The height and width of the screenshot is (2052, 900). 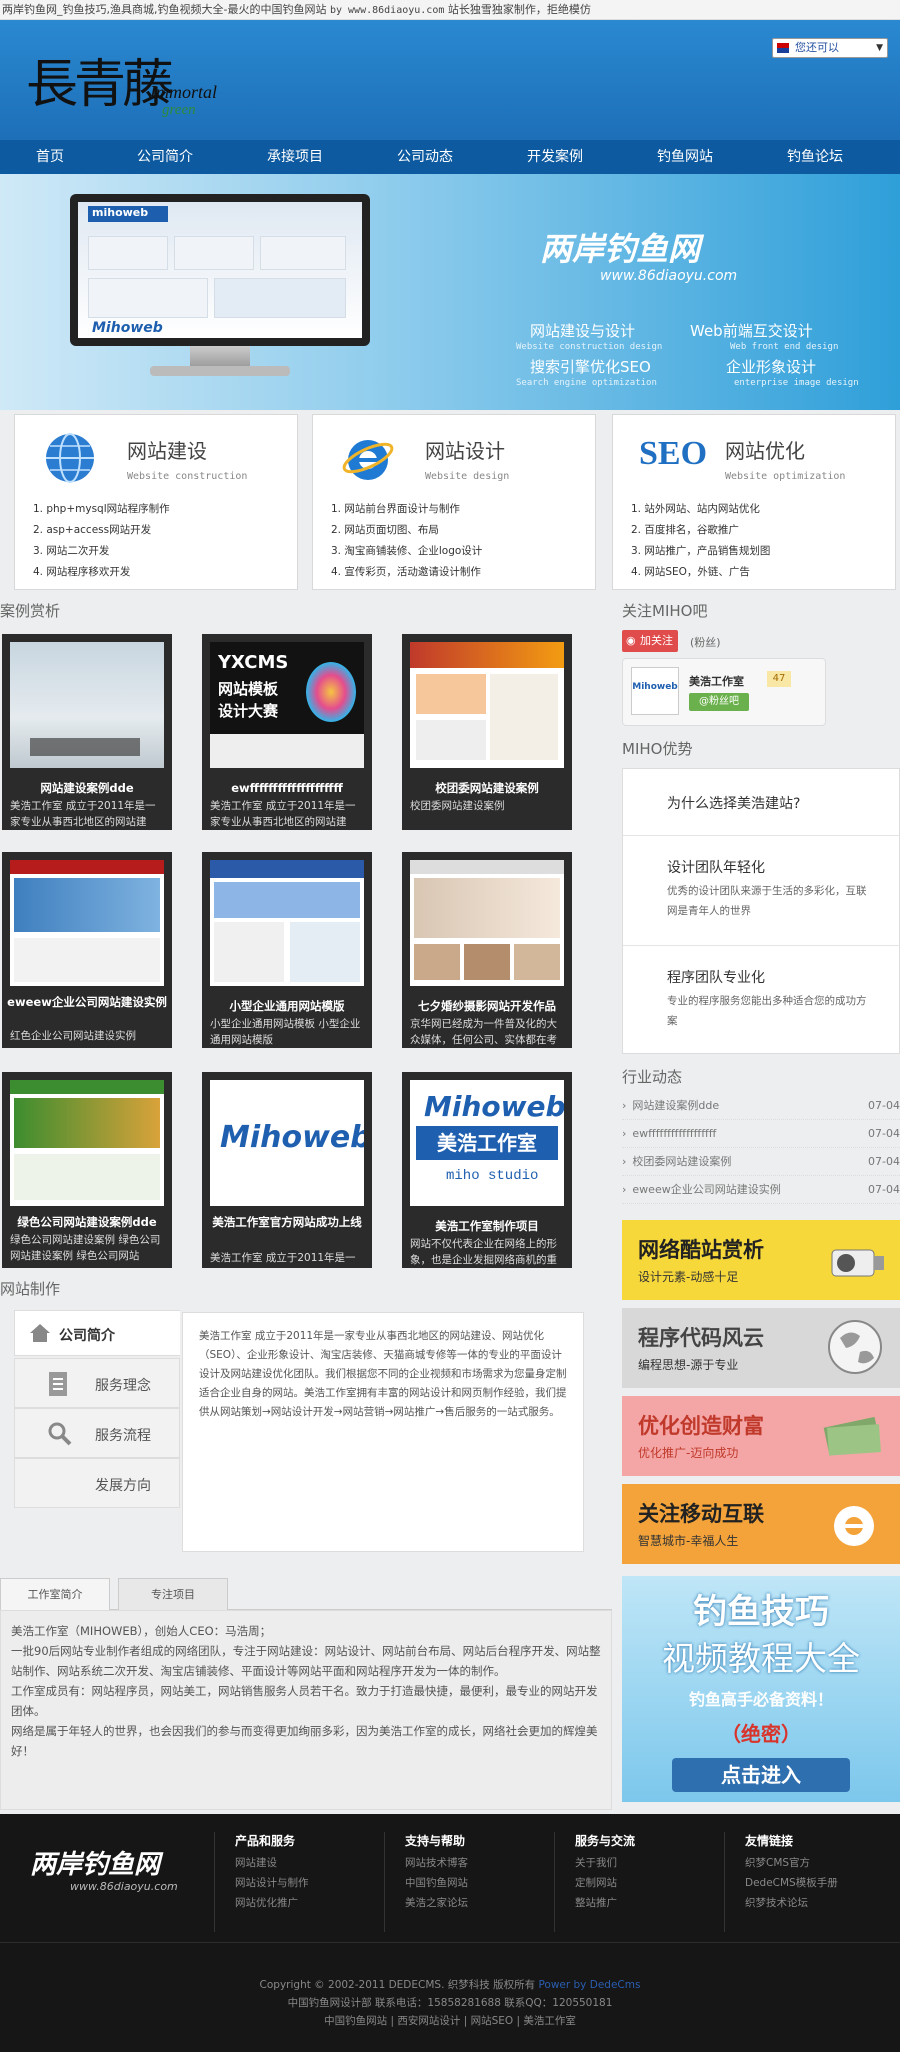 I want to click on case-desc: 美浩工作室 成立于2011年是一家专业从事西北地区的网站建, so click(x=83, y=814).